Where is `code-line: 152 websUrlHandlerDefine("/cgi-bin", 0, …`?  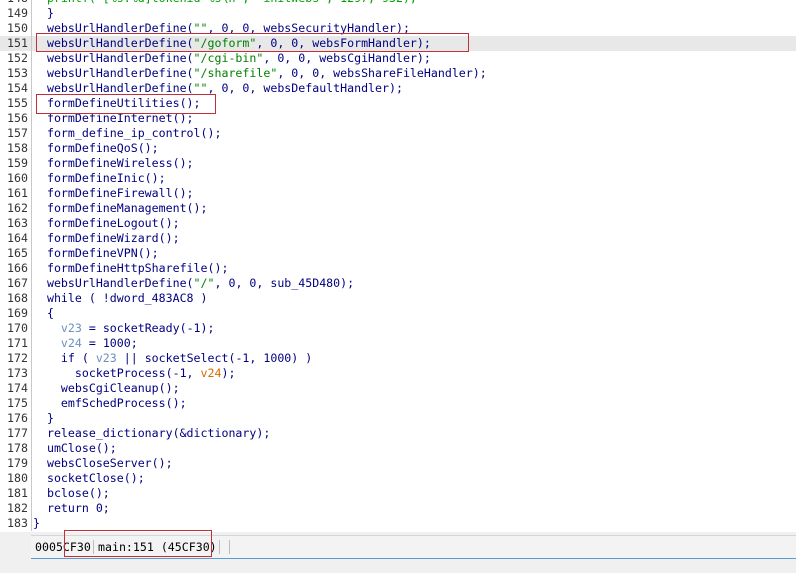
code-line: 152 websUrlHandlerDefine("/cgi-bin", 0, … is located at coordinates (398, 58).